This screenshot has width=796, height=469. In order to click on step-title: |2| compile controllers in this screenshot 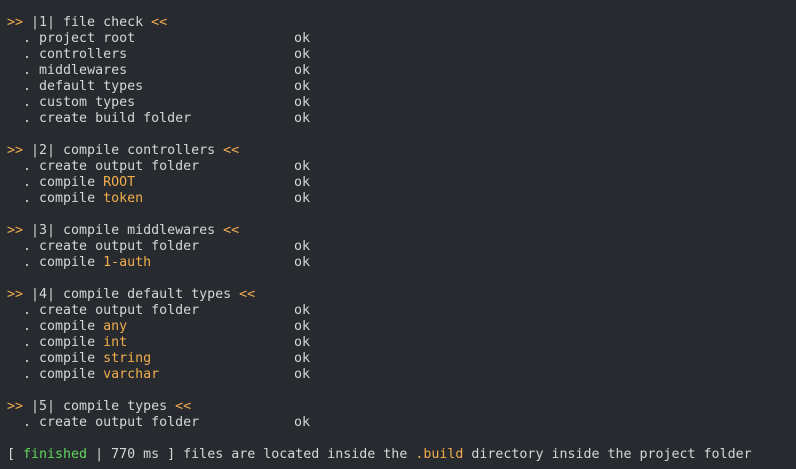, I will do `click(123, 150)`.